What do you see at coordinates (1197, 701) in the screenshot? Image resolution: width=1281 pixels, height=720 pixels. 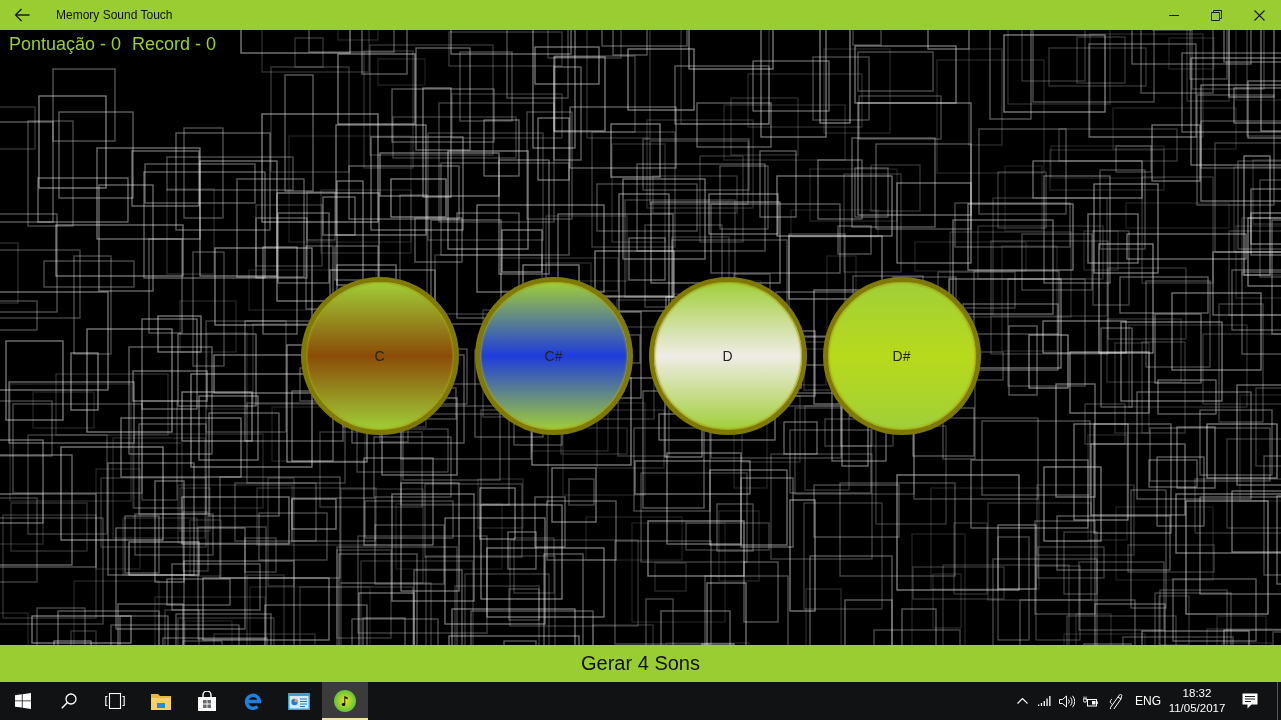 I see `clock-button: 18:32 11/05/2017` at bounding box center [1197, 701].